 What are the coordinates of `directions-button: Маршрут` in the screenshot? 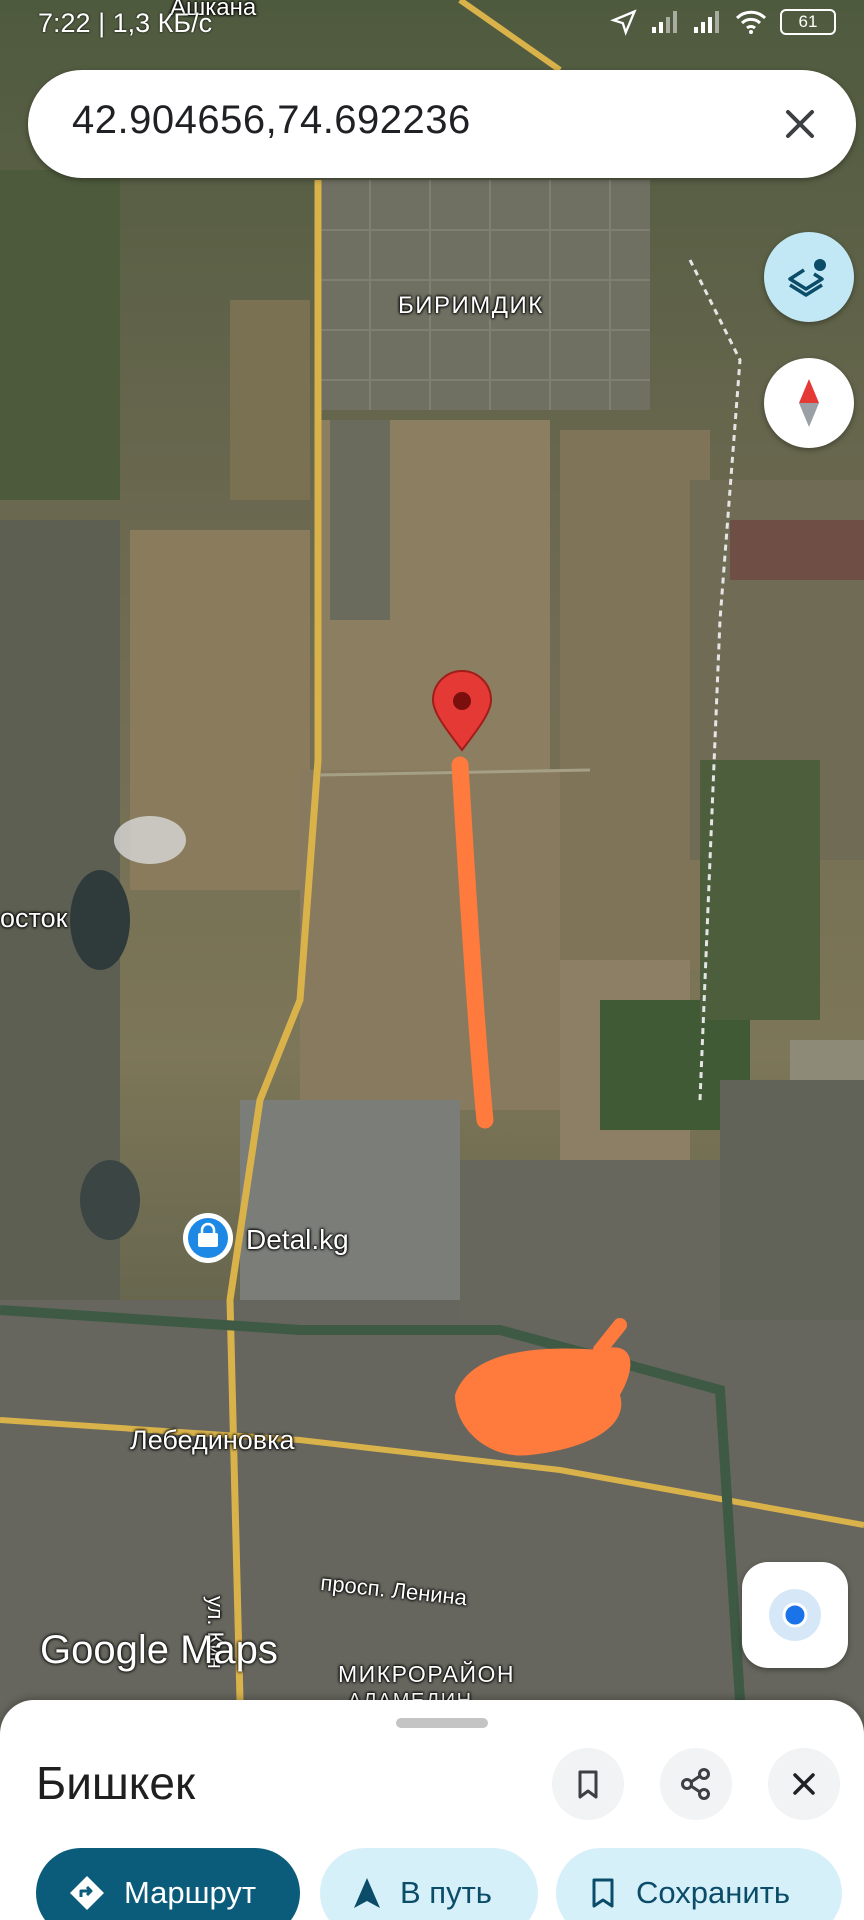 It's located at (168, 1884).